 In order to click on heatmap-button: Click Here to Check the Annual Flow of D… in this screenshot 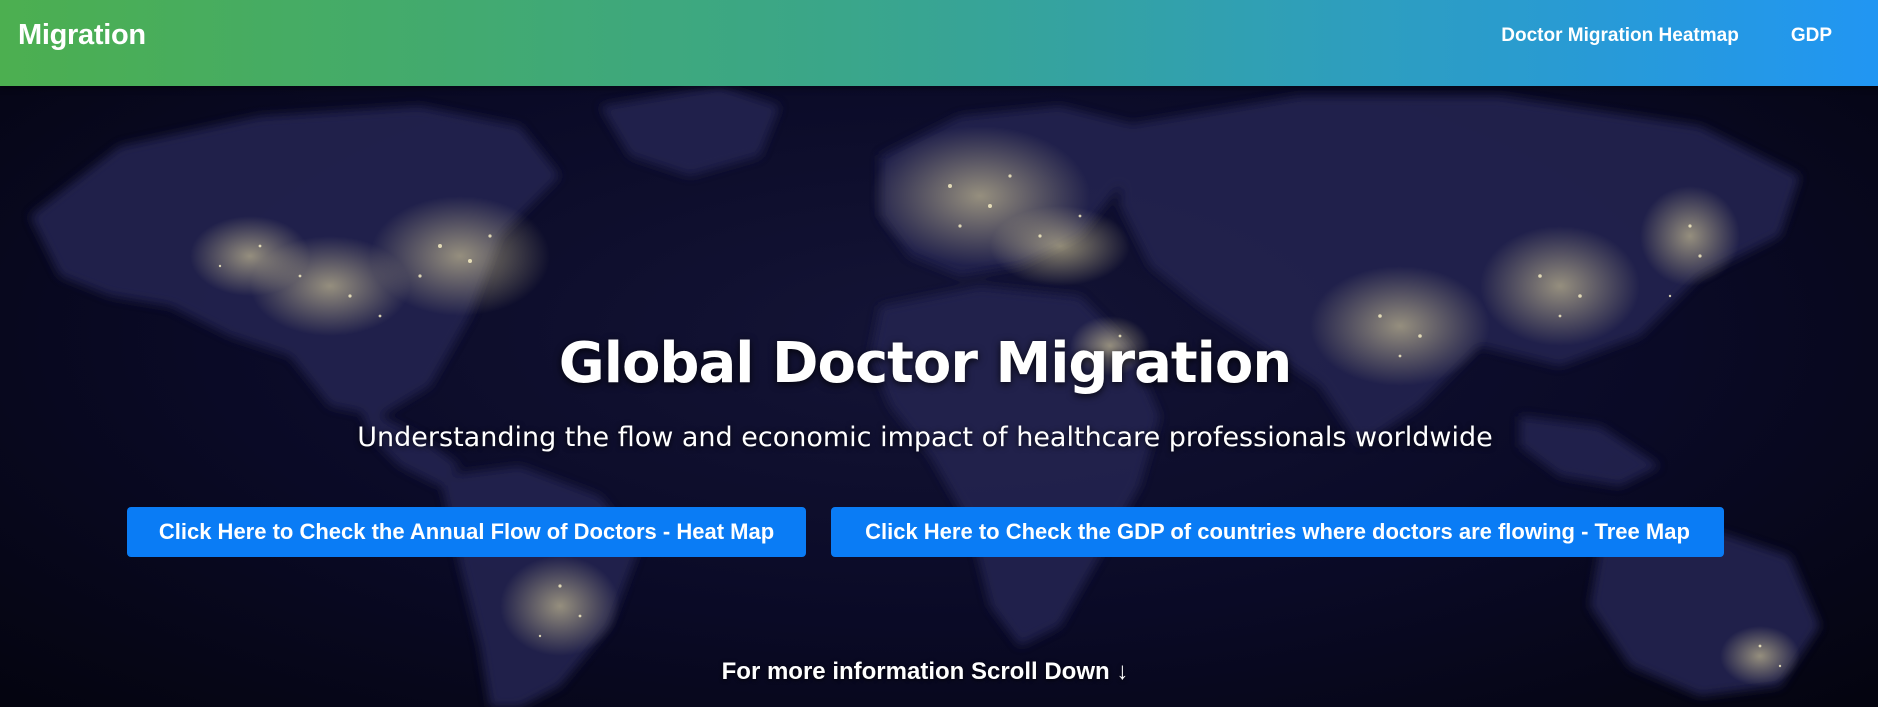, I will do `click(466, 532)`.